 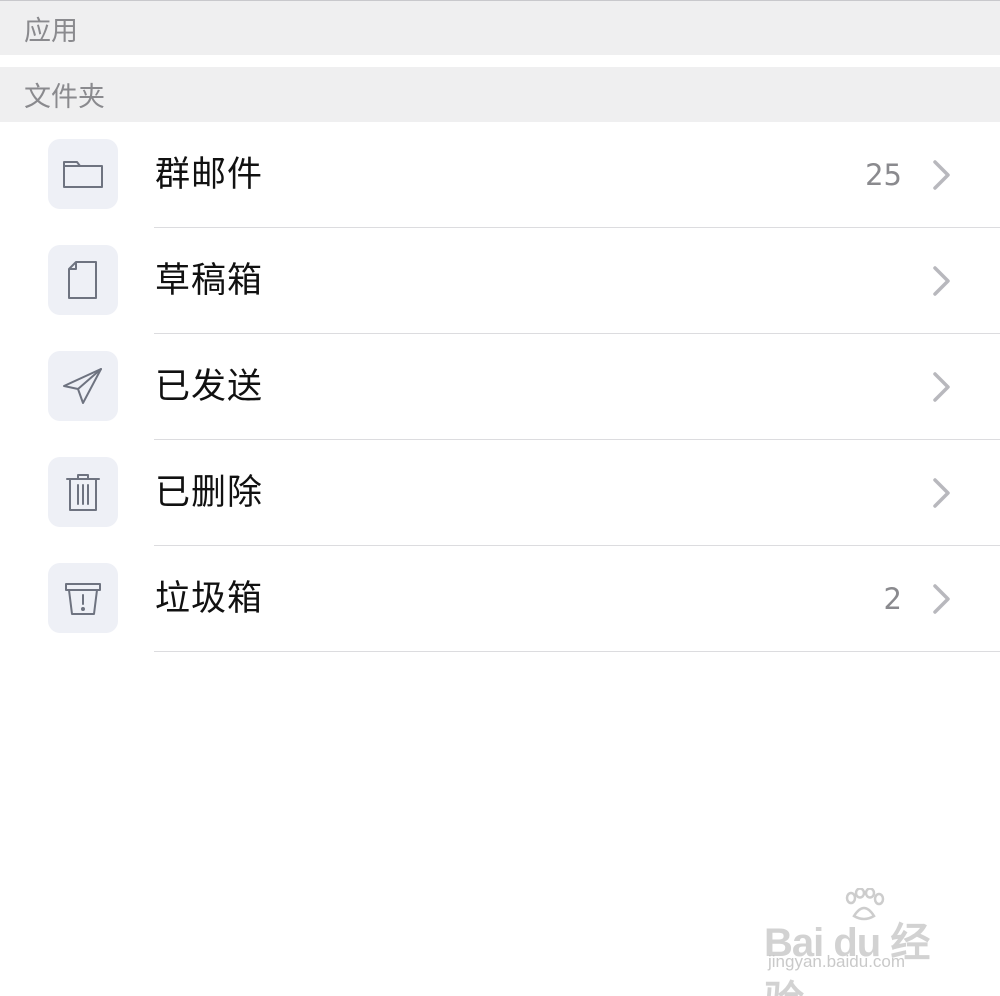 What do you see at coordinates (500, 281) in the screenshot?
I see `folder-row-drafts: 草稿箱` at bounding box center [500, 281].